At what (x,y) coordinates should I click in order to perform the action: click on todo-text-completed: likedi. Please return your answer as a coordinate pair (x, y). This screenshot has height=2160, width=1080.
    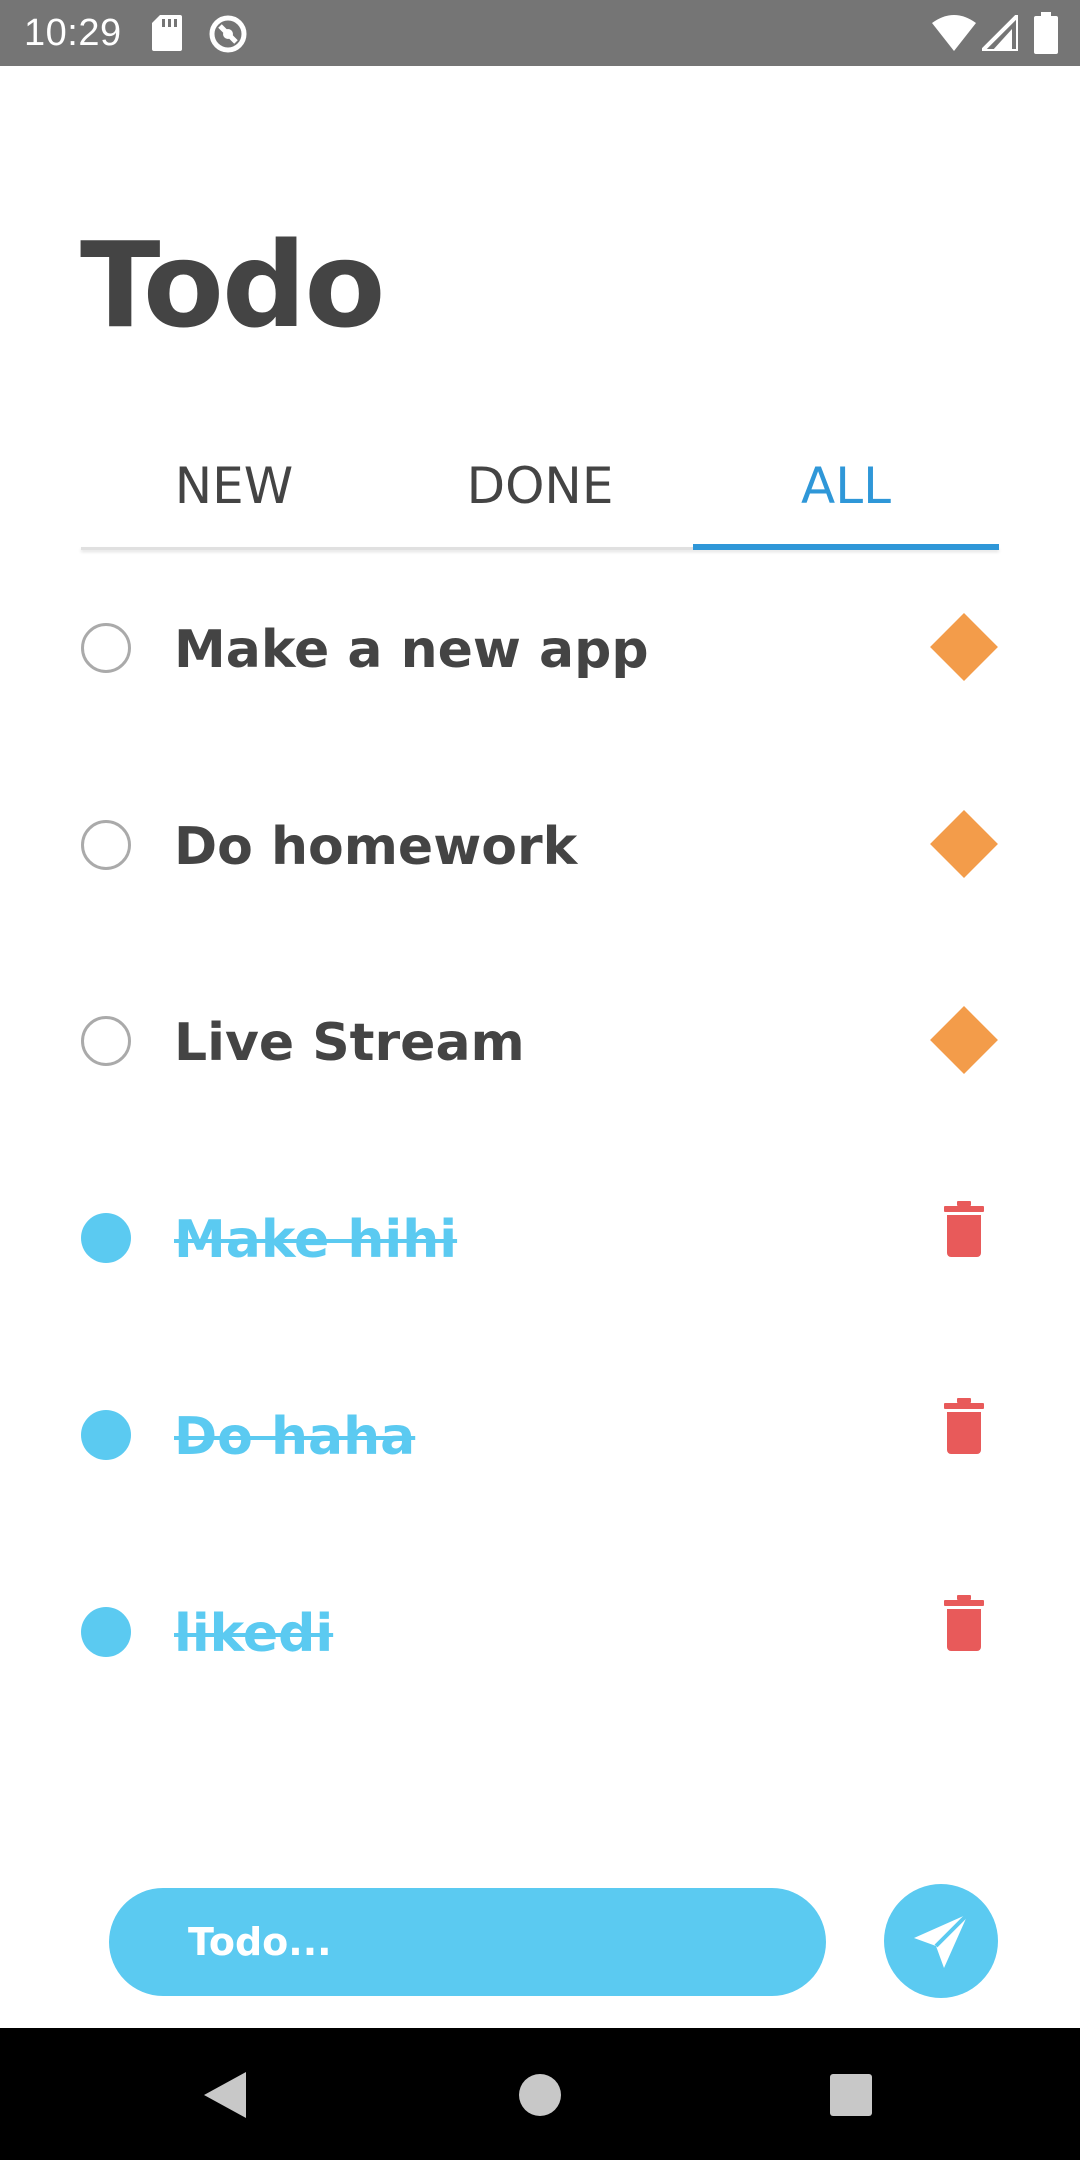
    Looking at the image, I should click on (253, 1634).